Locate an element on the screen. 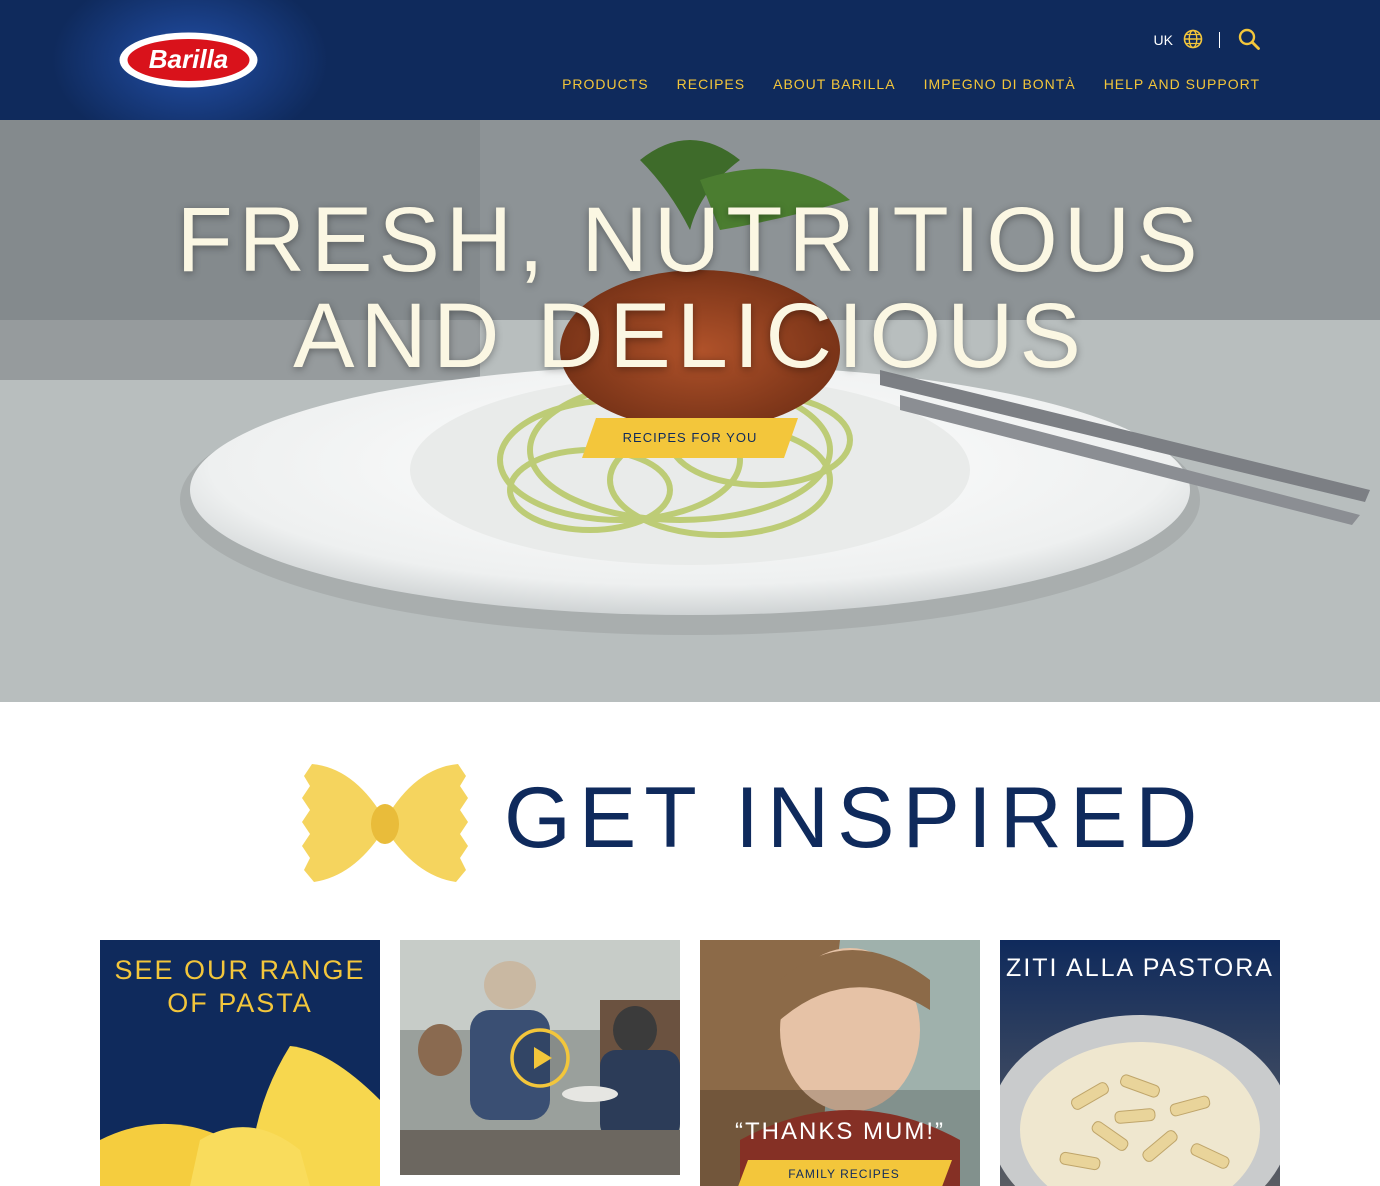  child-eating-photo is located at coordinates (840, 1063).